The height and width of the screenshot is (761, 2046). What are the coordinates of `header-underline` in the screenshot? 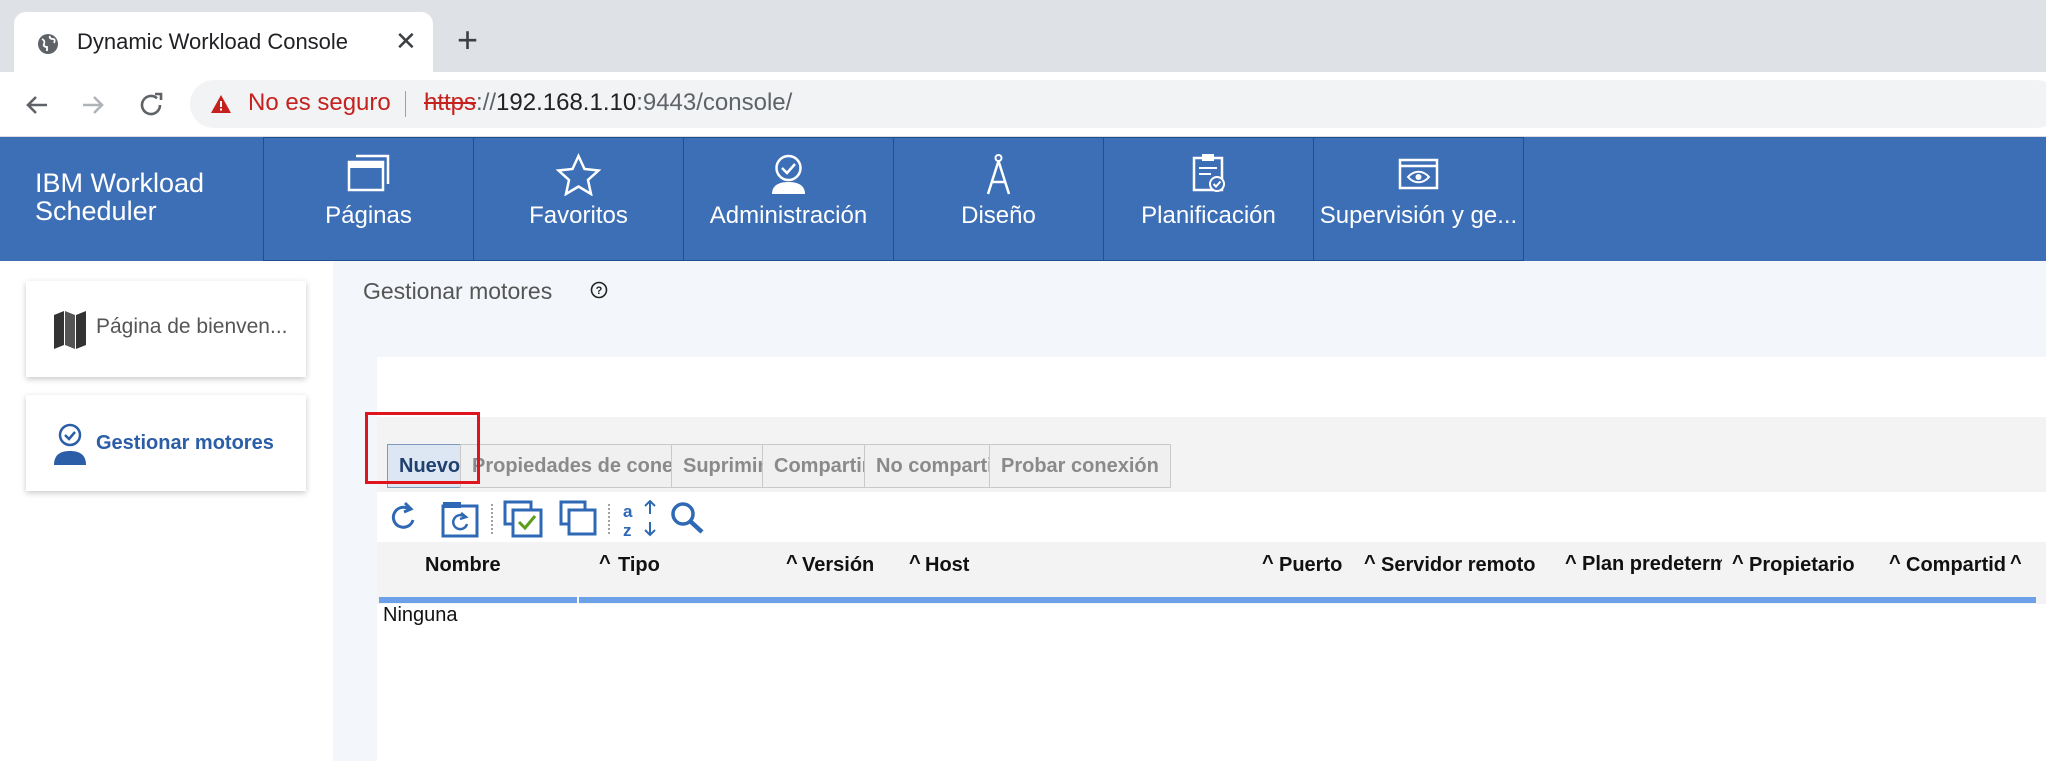 It's located at (1207, 600).